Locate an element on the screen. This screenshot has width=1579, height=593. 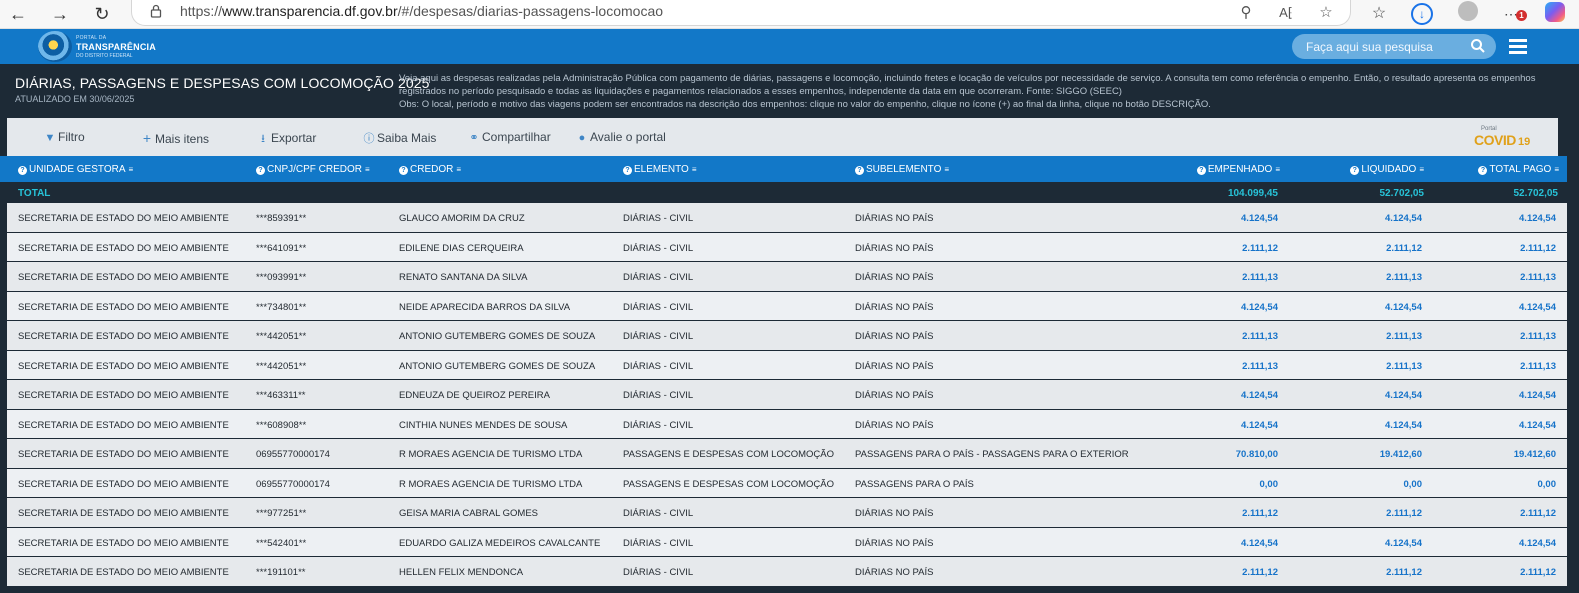
header-empenhado: ? EMPENHADO ≡ is located at coordinates (1238, 169).